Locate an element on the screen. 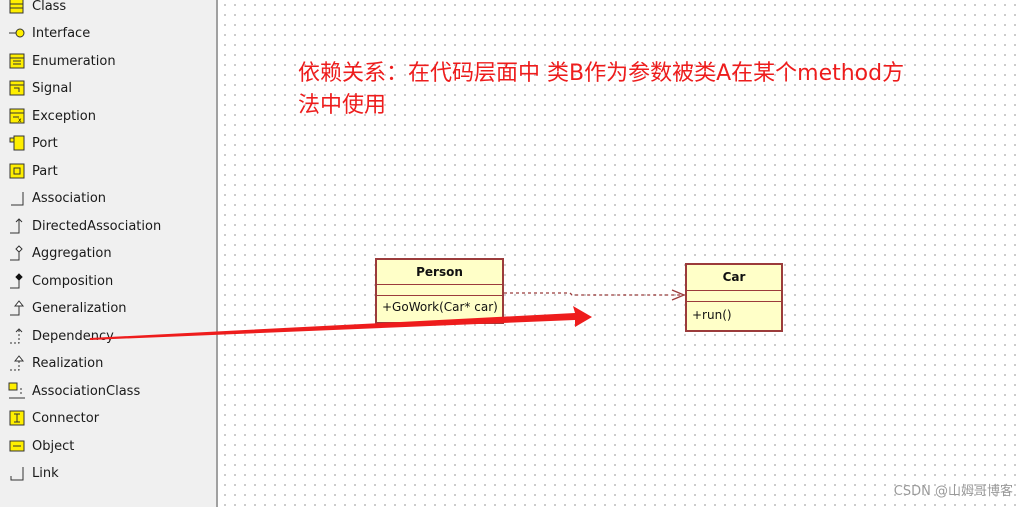  diagram-overlay is located at coordinates (388, 314).